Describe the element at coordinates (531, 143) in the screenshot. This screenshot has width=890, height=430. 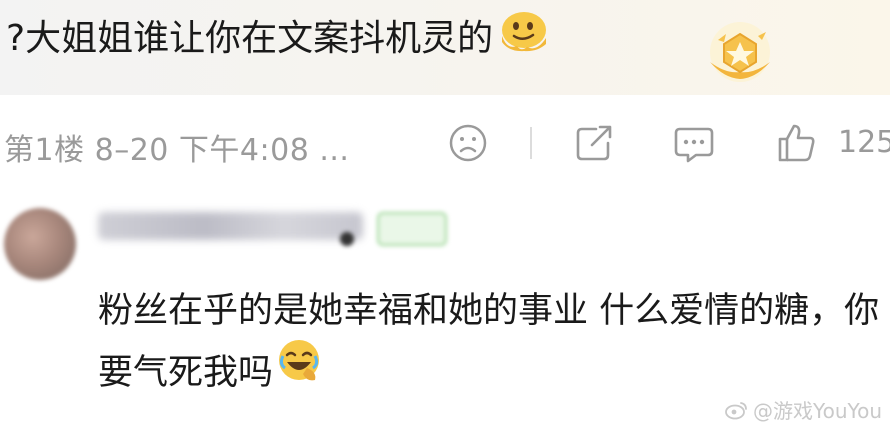
I see `meta-divider` at that location.